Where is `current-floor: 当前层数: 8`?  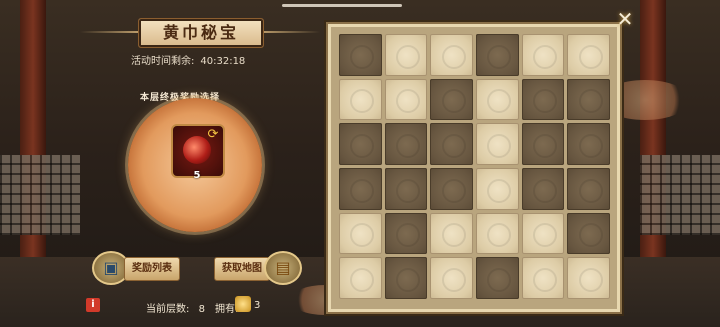
current-floor: 当前层数: 8 is located at coordinates (175, 307).